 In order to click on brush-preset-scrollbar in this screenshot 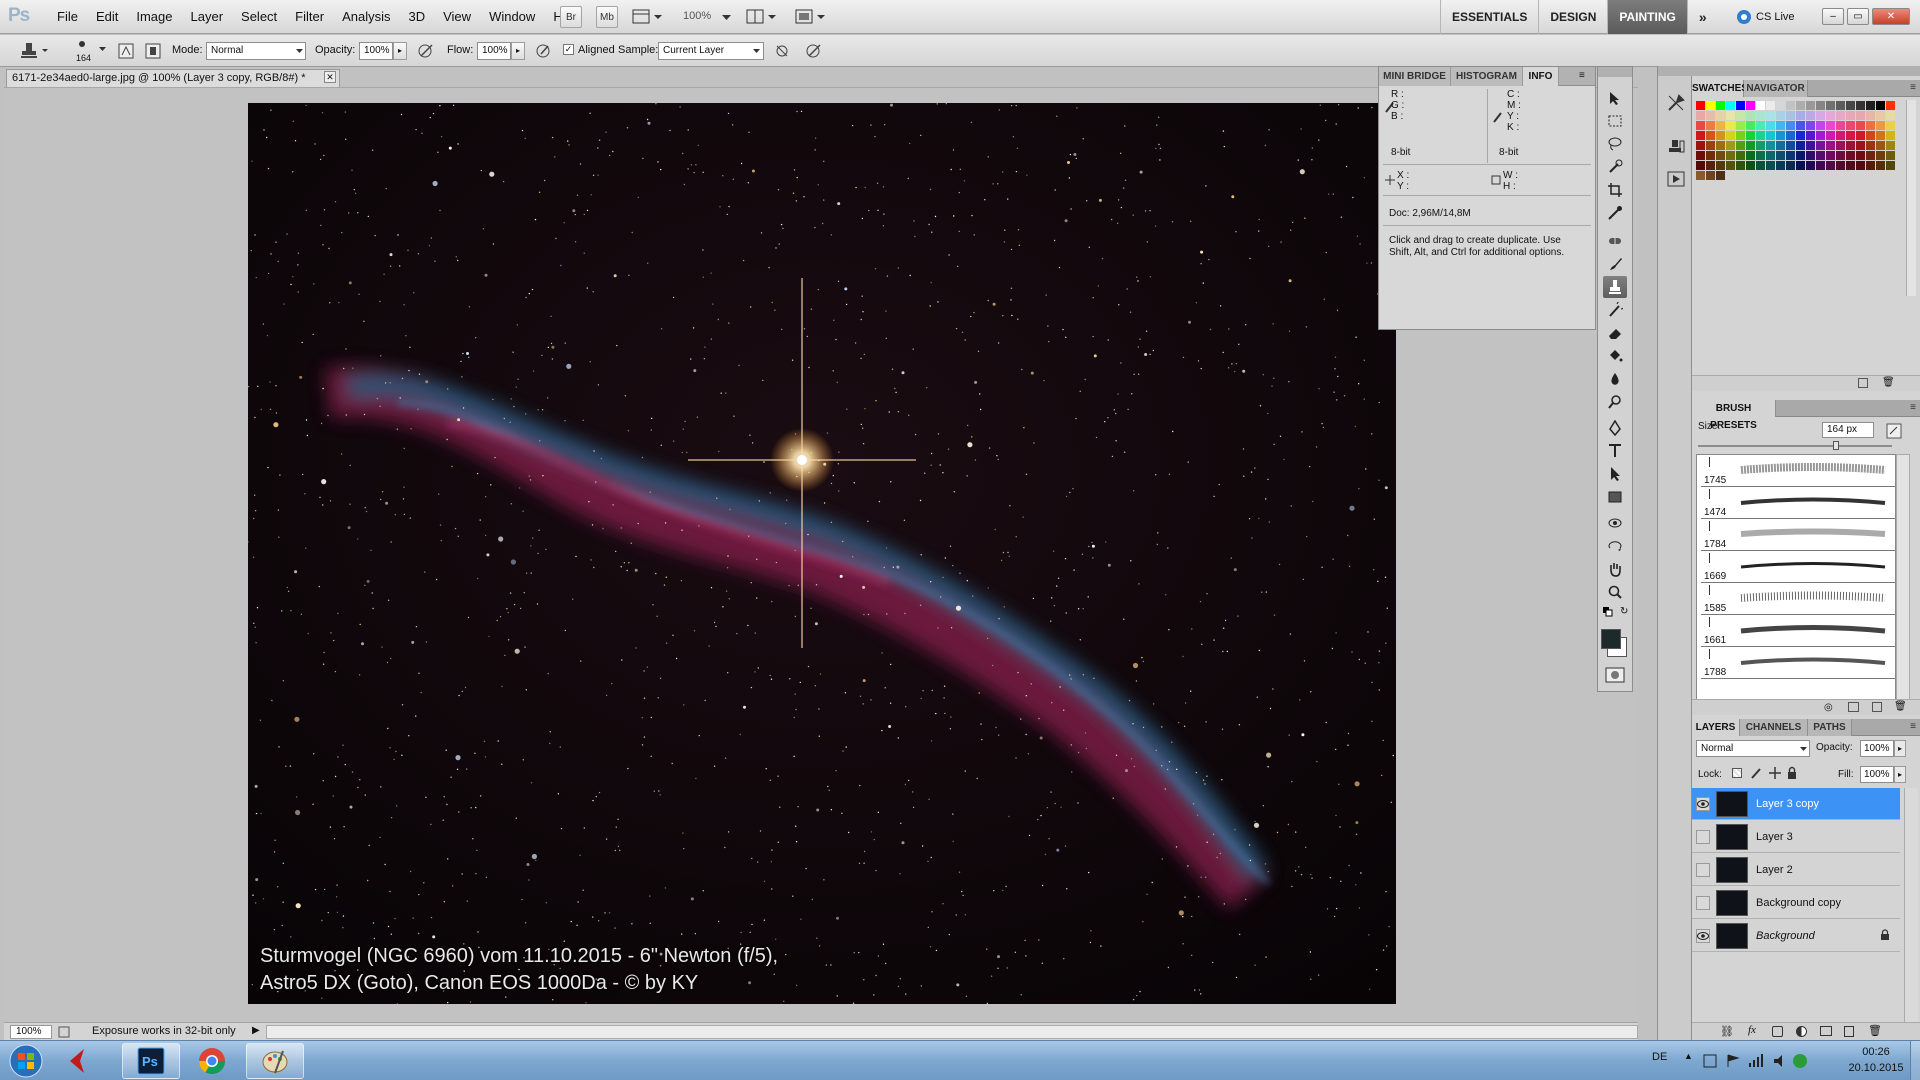, I will do `click(1903, 580)`.